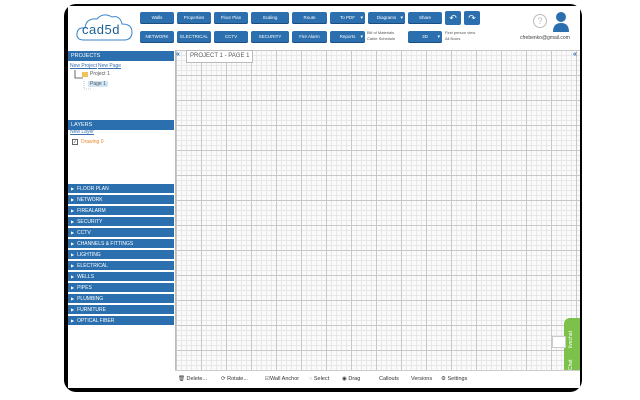 The width and height of the screenshot is (640, 400). What do you see at coordinates (178, 54) in the screenshot?
I see `collapse-left-icon: «` at bounding box center [178, 54].